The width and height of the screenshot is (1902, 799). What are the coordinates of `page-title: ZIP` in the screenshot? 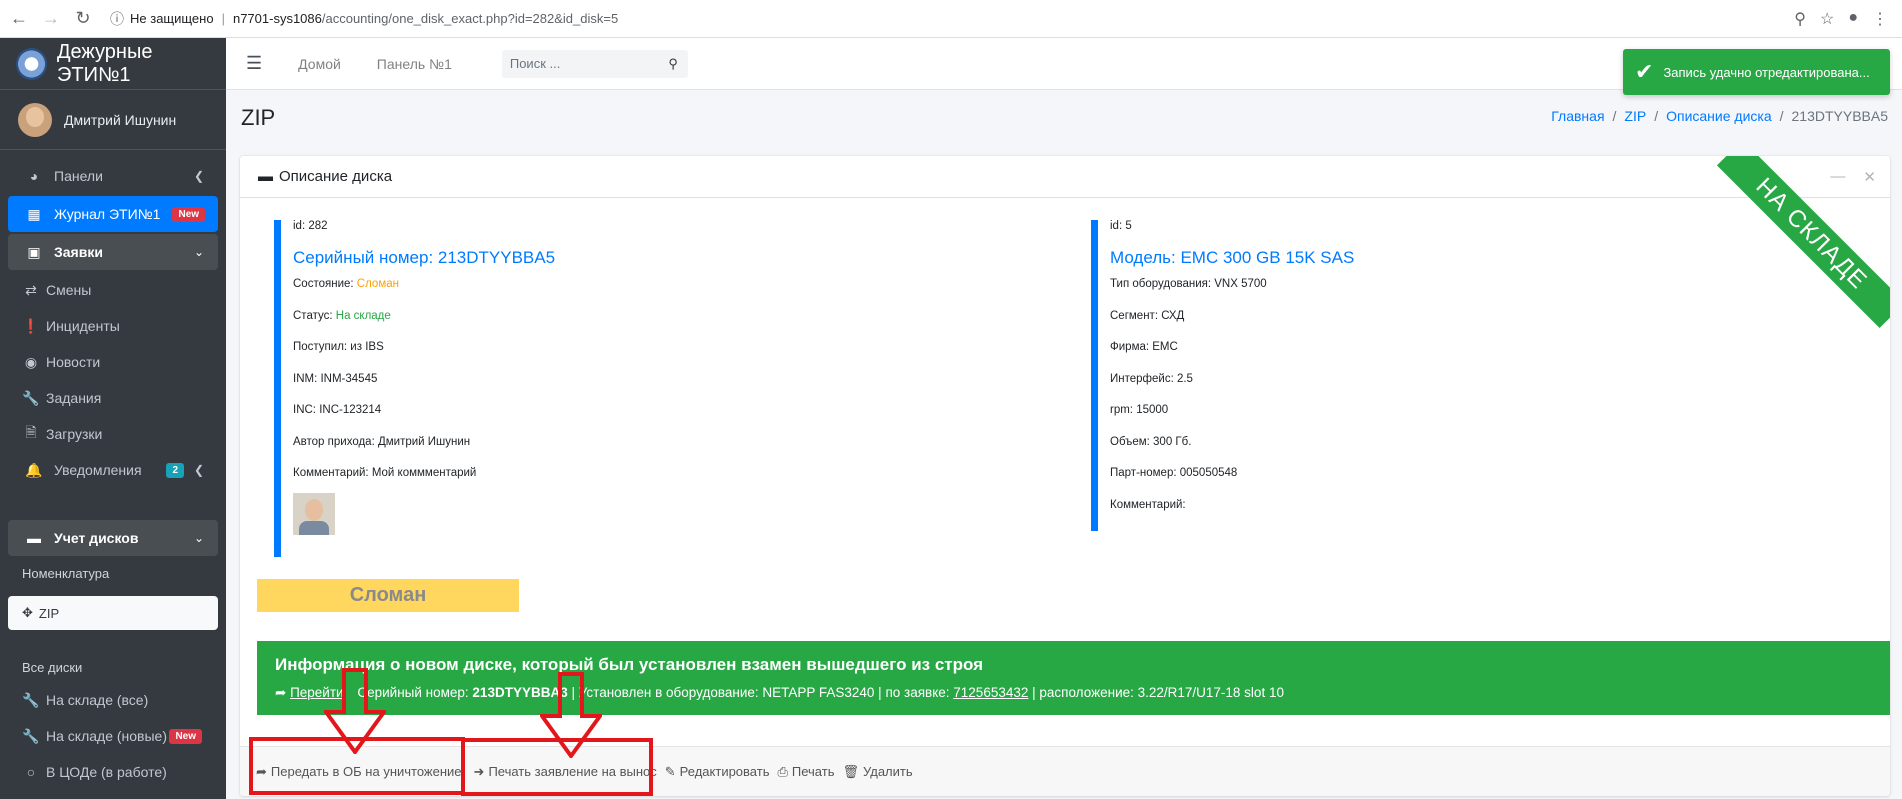 It's located at (258, 117).